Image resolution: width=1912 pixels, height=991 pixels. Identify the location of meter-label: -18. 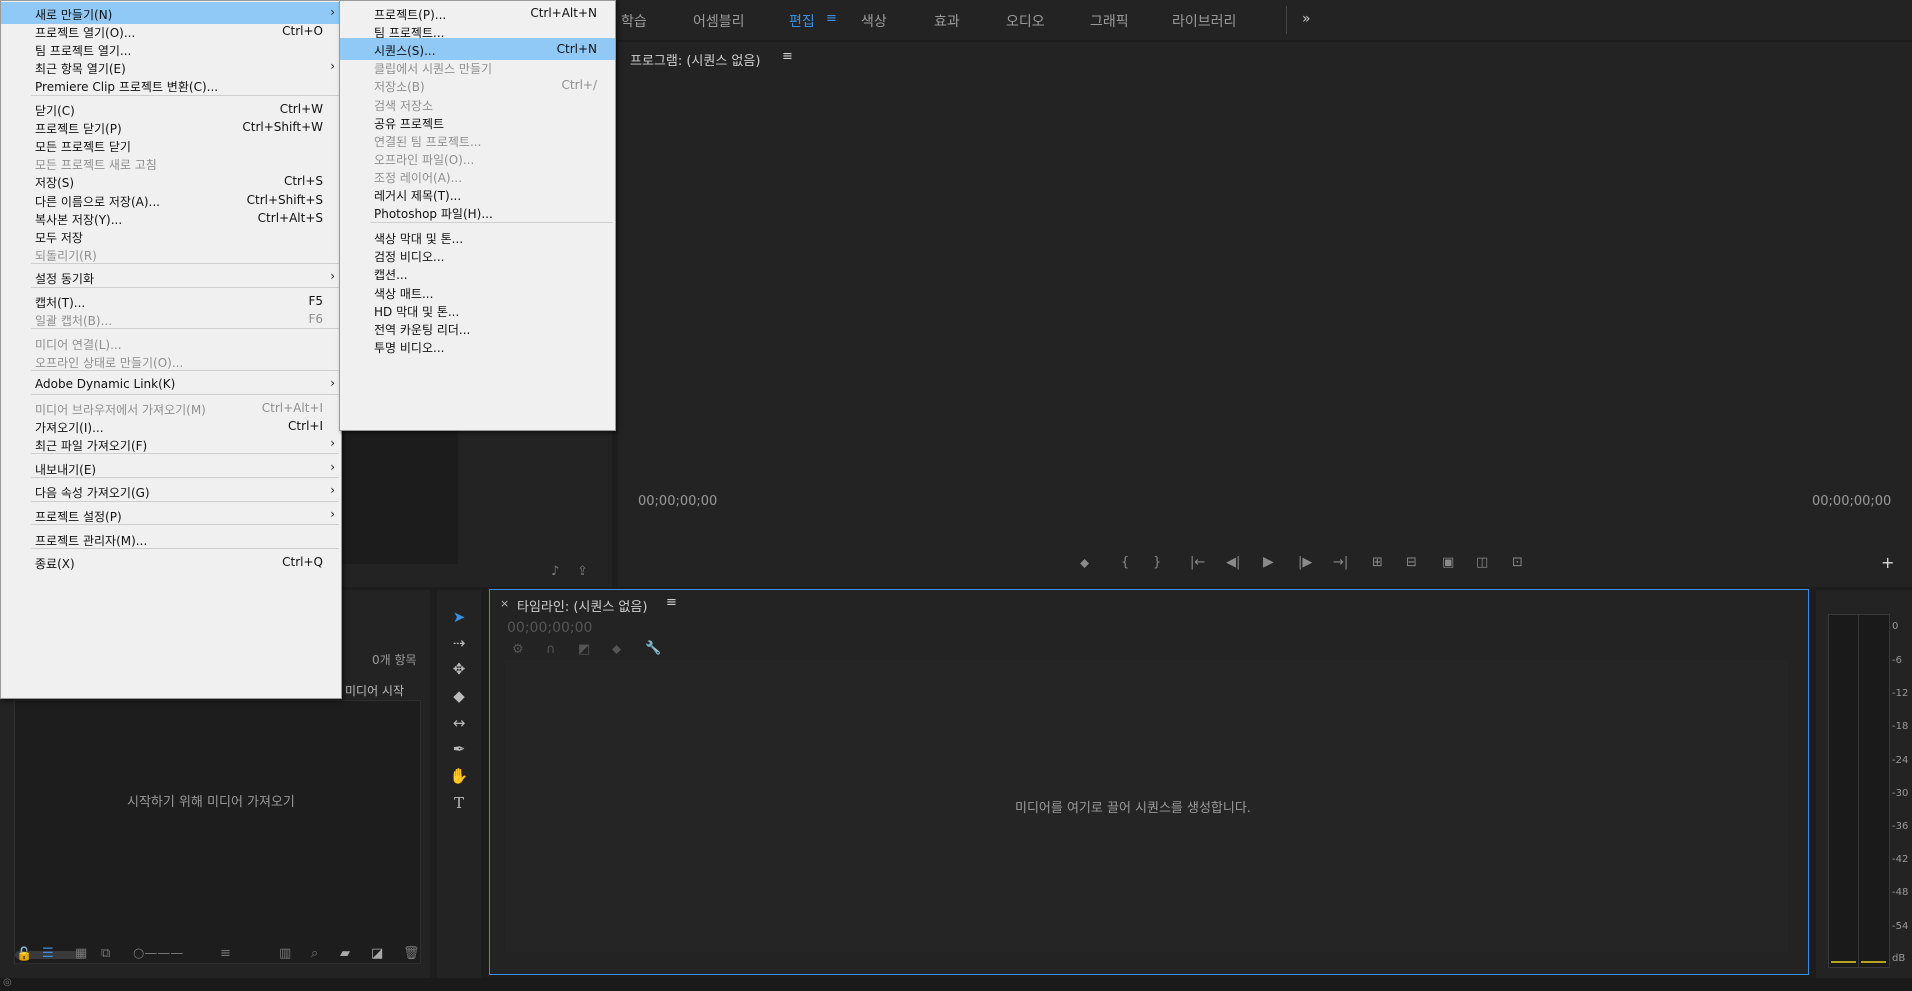
(1900, 726).